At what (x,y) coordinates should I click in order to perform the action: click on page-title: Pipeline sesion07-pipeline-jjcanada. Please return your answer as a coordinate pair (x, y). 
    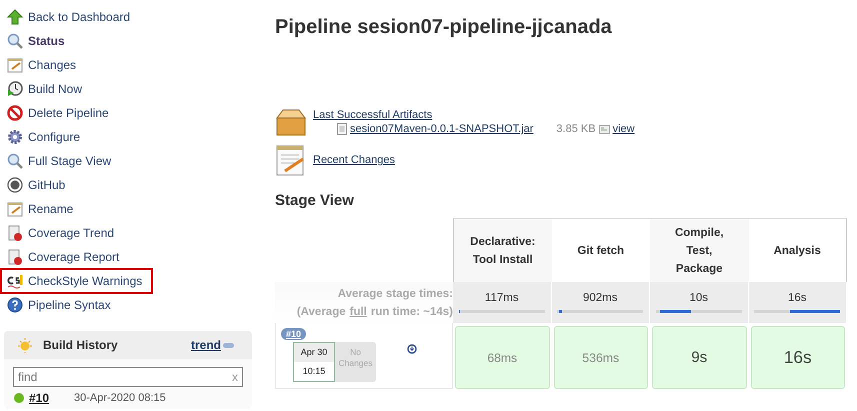
    Looking at the image, I should click on (444, 28).